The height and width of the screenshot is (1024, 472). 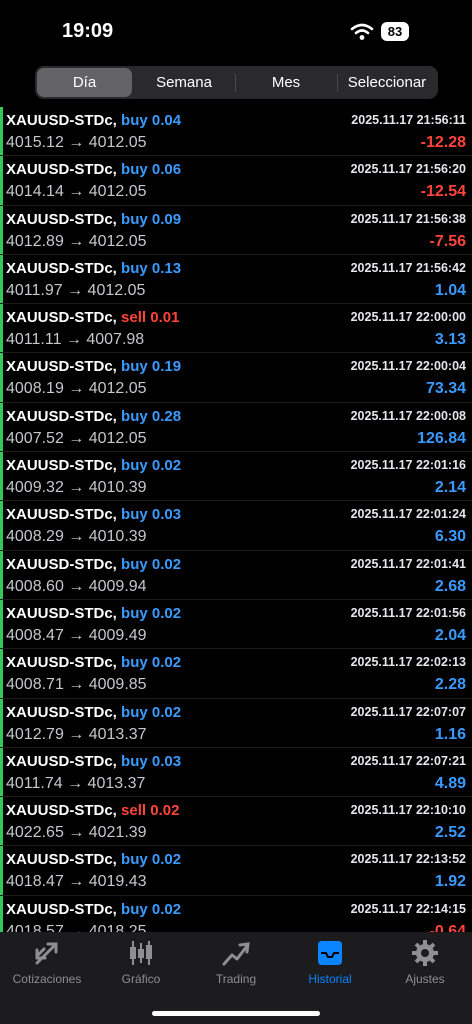 I want to click on trade-volume: 0.28, so click(x=166, y=416).